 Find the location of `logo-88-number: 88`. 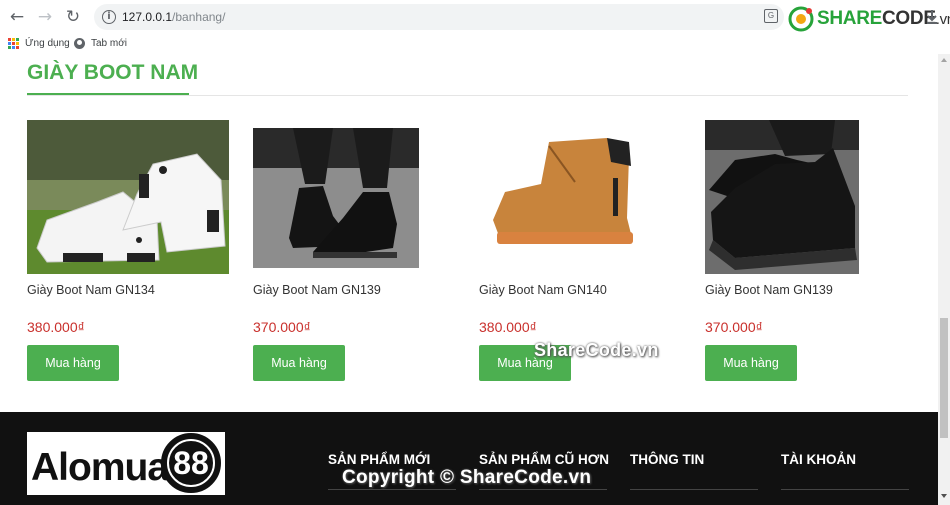

logo-88-number: 88 is located at coordinates (191, 463).